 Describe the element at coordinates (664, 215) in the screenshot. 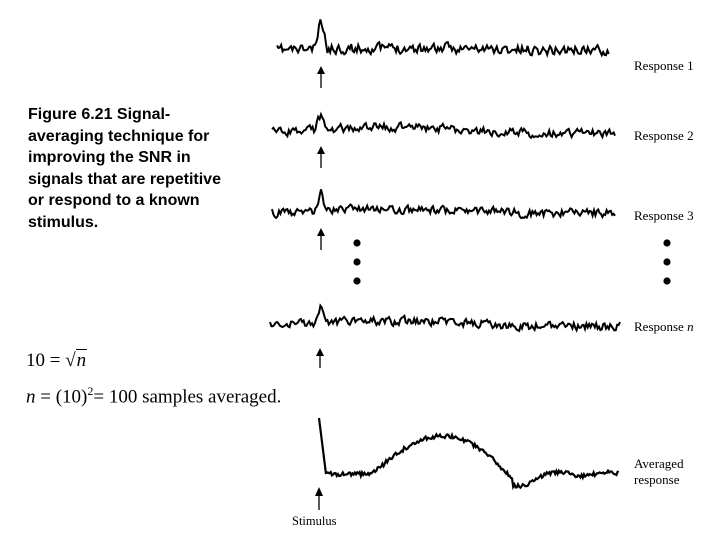

I see `label-response-3: Response 3` at that location.